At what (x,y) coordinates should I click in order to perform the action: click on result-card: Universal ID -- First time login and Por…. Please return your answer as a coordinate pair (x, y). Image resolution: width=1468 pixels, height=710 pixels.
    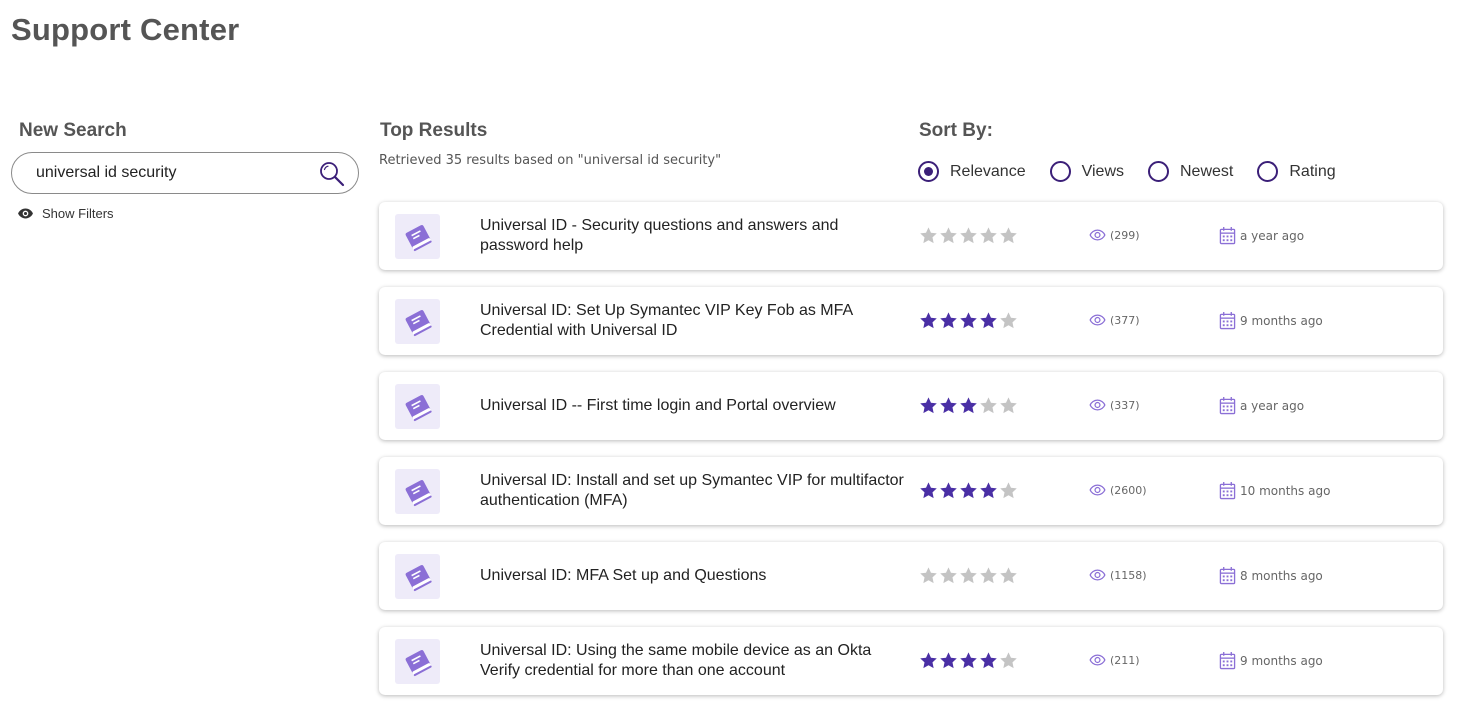
    Looking at the image, I should click on (911, 406).